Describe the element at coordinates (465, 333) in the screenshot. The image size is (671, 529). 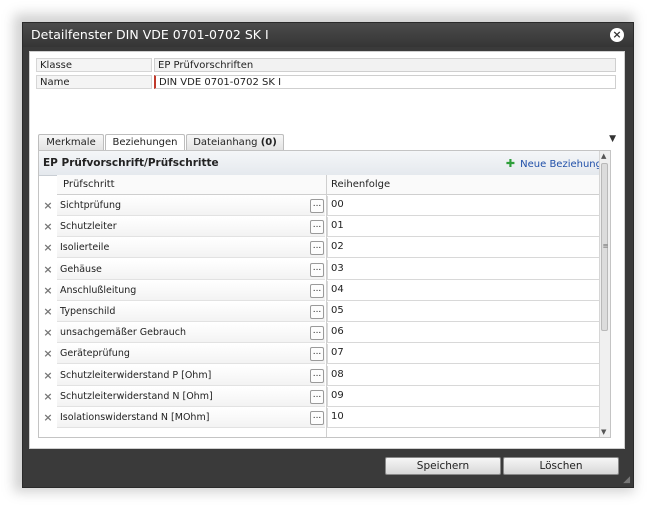
I see `order-cell: 06` at that location.